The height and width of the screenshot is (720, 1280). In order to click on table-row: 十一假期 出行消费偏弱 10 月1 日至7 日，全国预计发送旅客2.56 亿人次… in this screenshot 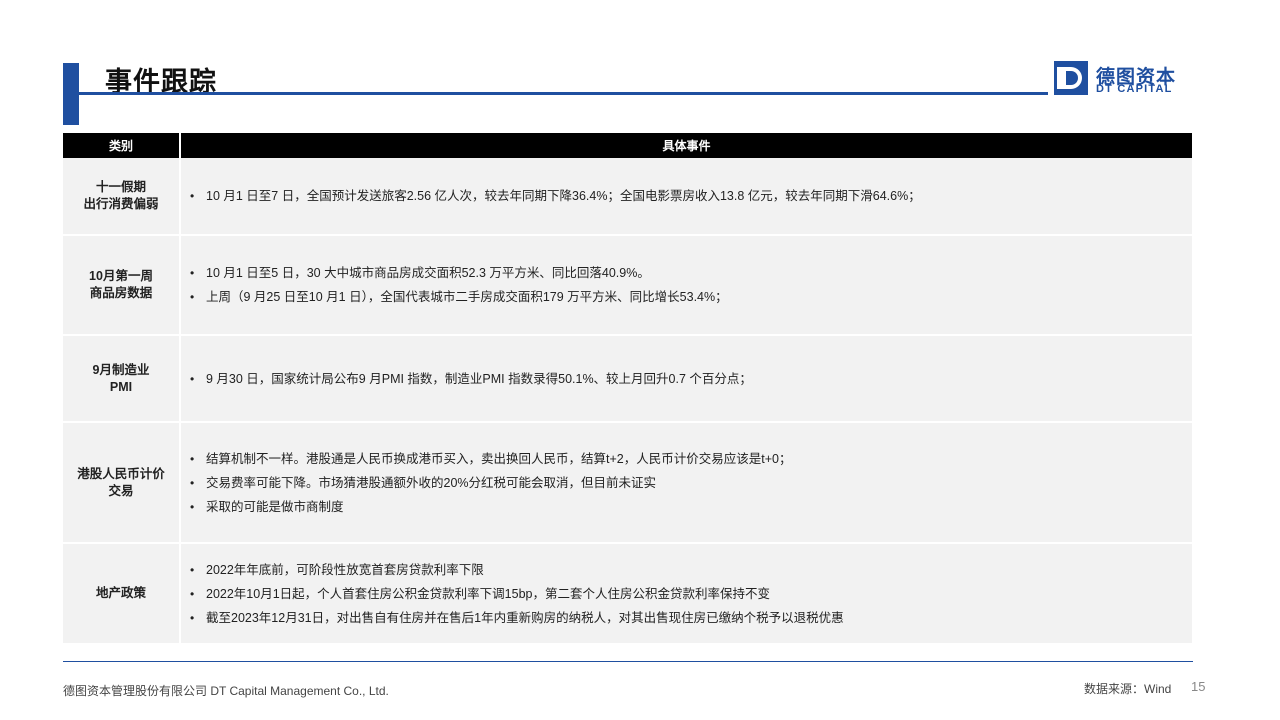, I will do `click(627, 197)`.